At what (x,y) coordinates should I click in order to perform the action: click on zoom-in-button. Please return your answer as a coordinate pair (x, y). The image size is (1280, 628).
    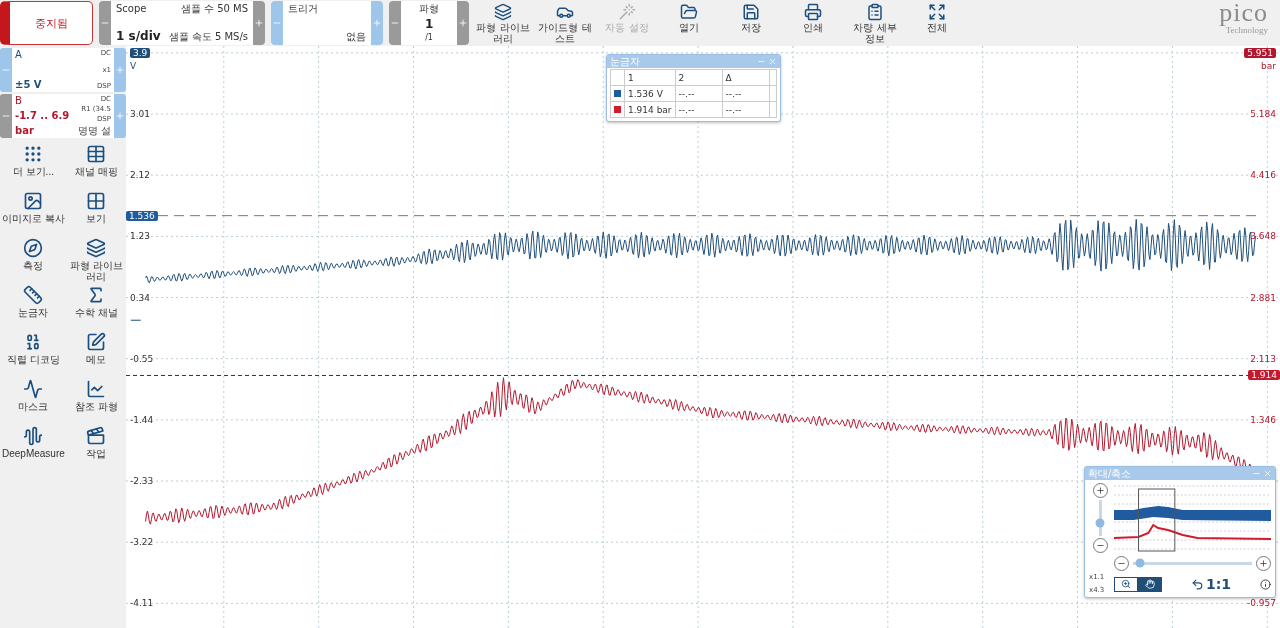
    Looking at the image, I should click on (1100, 490).